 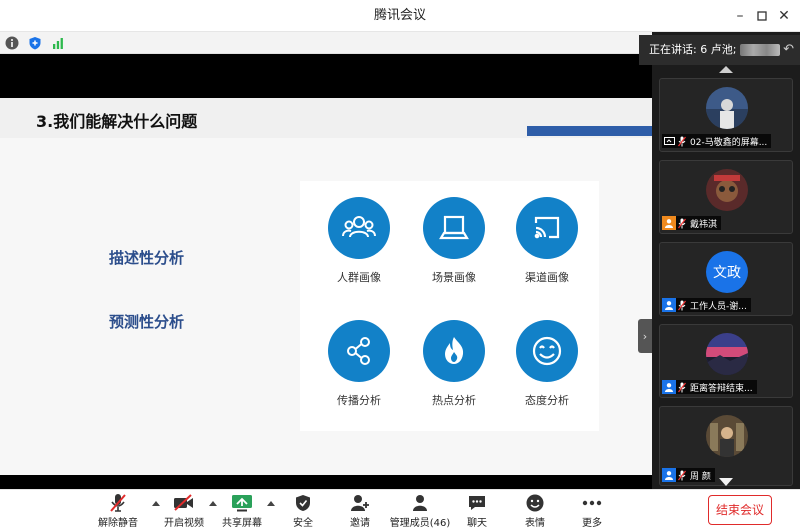 I want to click on more-label: 更多, so click(x=592, y=523).